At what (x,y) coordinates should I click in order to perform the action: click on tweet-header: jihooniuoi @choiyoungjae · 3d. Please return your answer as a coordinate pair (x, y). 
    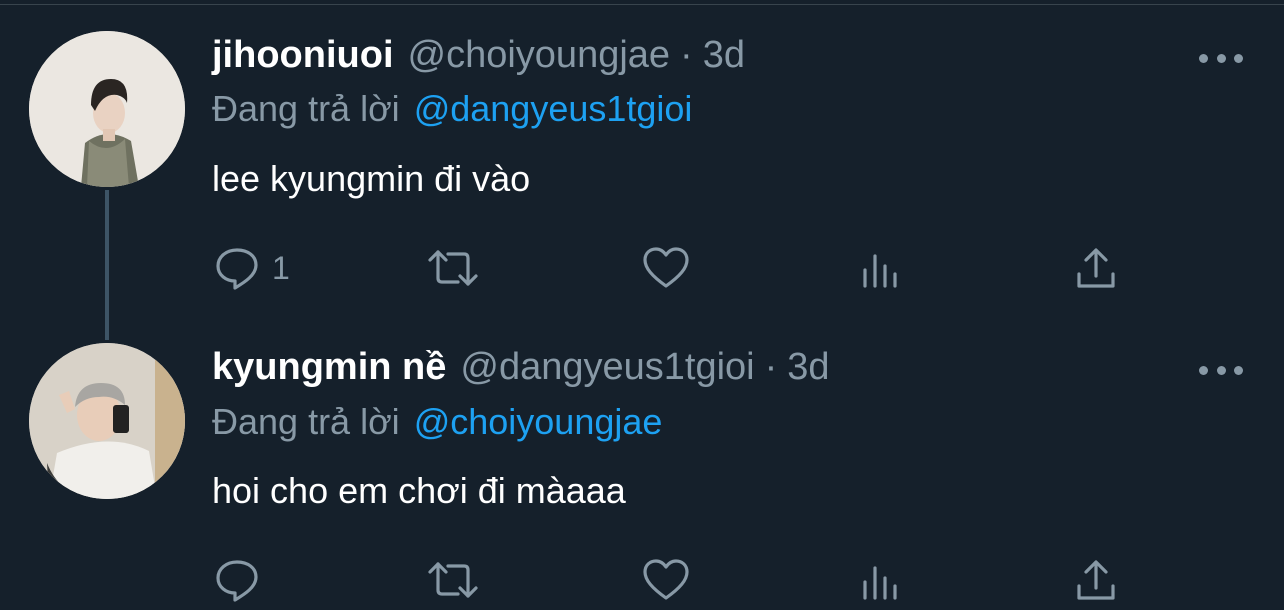
    Looking at the image, I should click on (478, 60).